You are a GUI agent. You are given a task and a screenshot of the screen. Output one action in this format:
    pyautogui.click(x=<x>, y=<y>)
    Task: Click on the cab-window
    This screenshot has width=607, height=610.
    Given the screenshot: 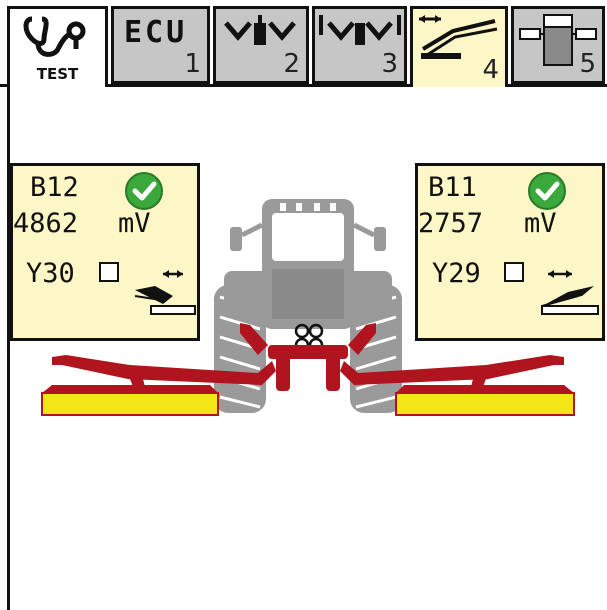 What is the action you would take?
    pyautogui.click(x=308, y=237)
    